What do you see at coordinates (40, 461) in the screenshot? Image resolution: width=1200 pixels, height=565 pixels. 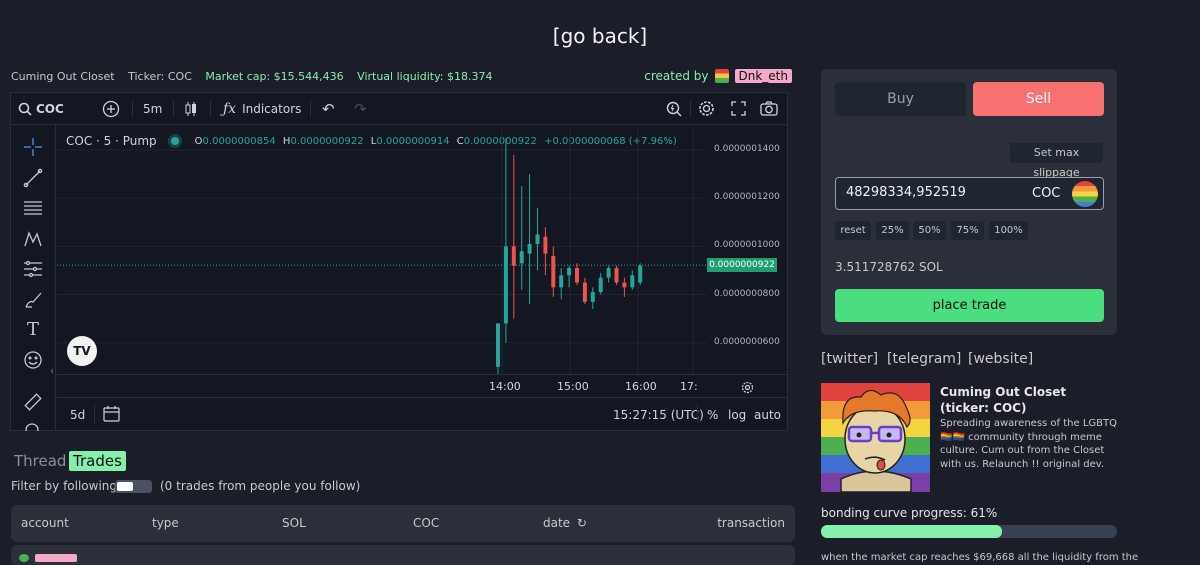 I see `tab-thread: Thread` at bounding box center [40, 461].